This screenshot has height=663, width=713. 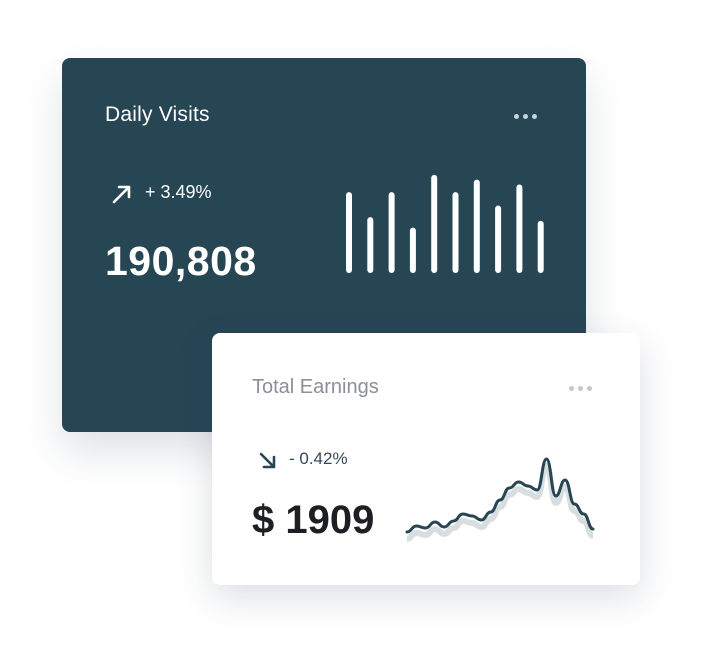 What do you see at coordinates (178, 192) in the screenshot?
I see `daily-visits-change: + 3.49%` at bounding box center [178, 192].